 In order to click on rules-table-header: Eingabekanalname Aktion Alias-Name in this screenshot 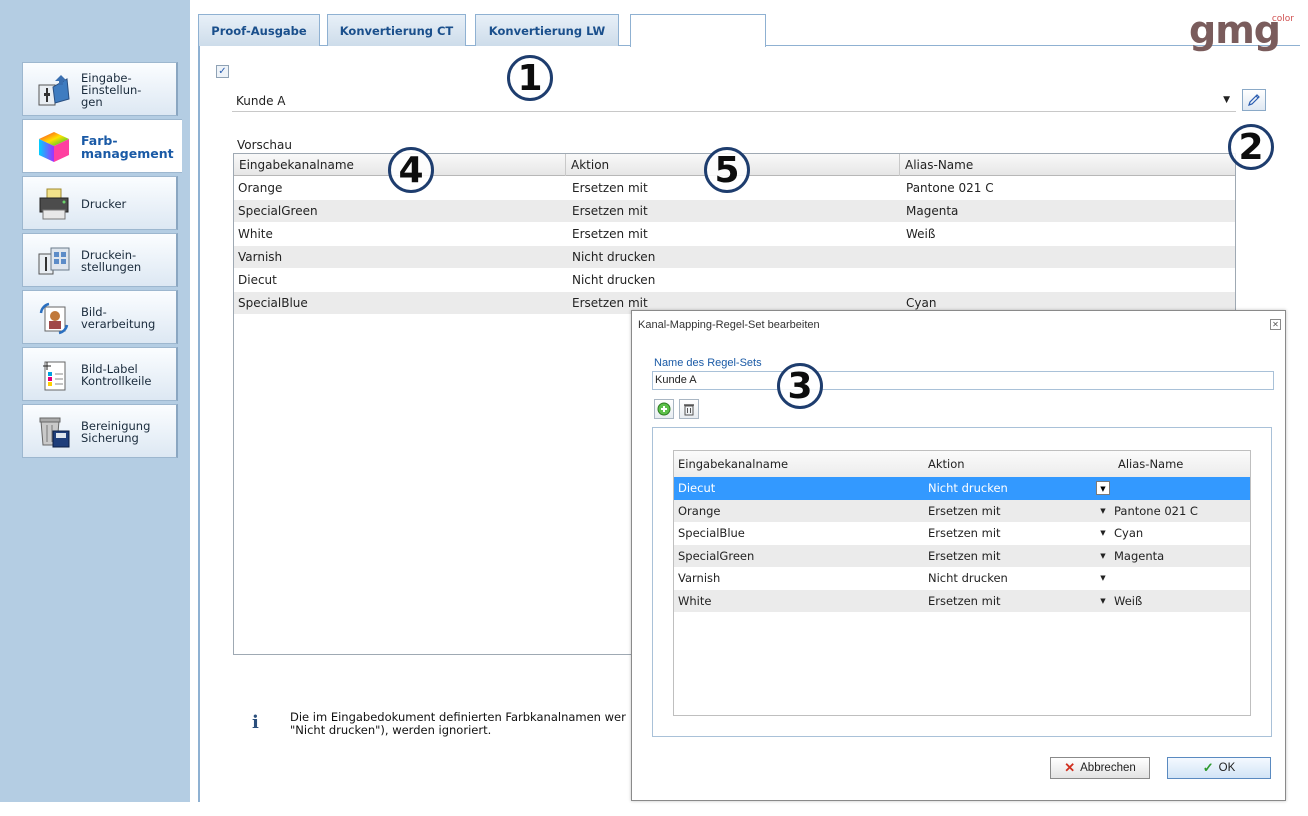, I will do `click(962, 464)`.